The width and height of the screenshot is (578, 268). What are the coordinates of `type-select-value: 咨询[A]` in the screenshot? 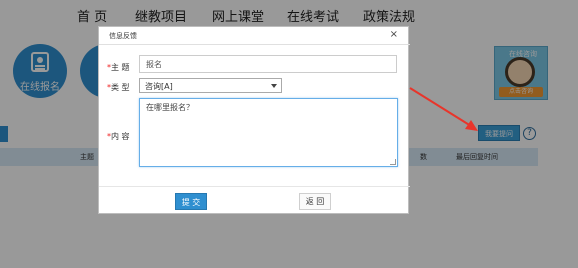 It's located at (159, 86).